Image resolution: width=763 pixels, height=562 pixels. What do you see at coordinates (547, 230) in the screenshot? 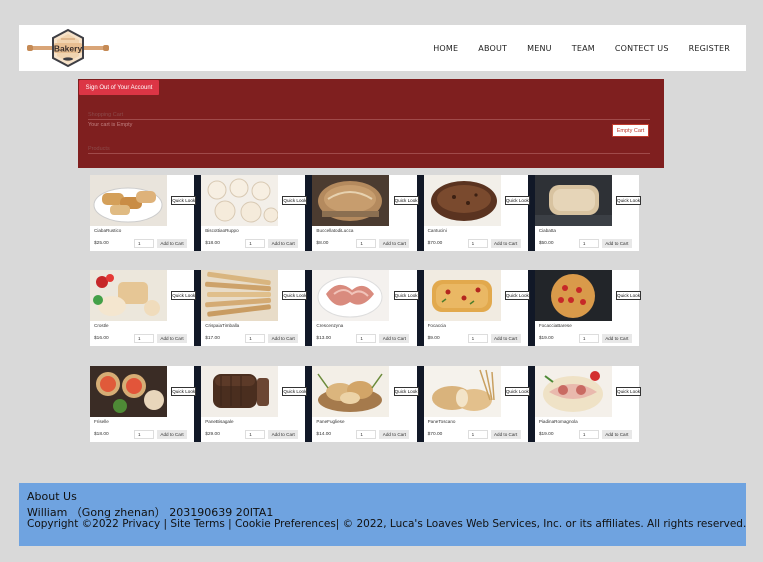
I see `product-name: Ciabatta` at bounding box center [547, 230].